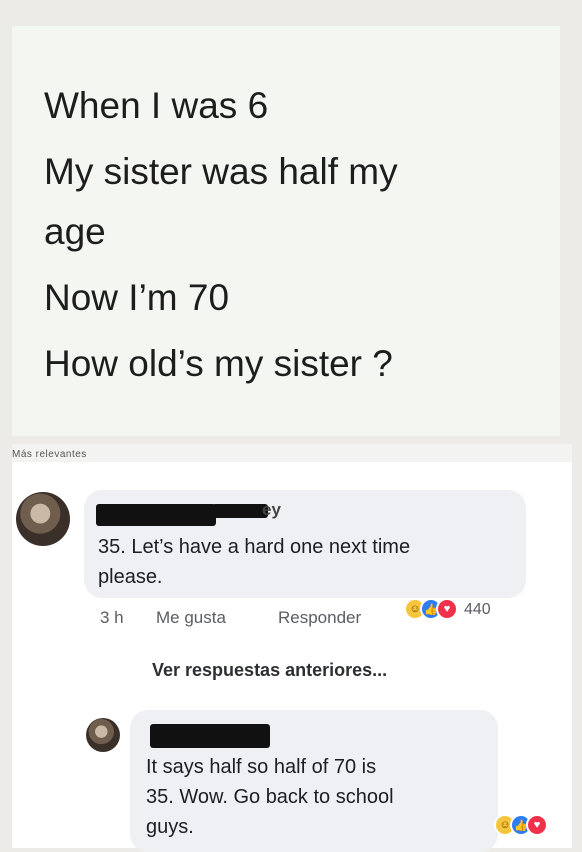 This screenshot has width=582, height=852. Describe the element at coordinates (137, 297) in the screenshot. I see `post-line-4: Now I’m 70` at that location.